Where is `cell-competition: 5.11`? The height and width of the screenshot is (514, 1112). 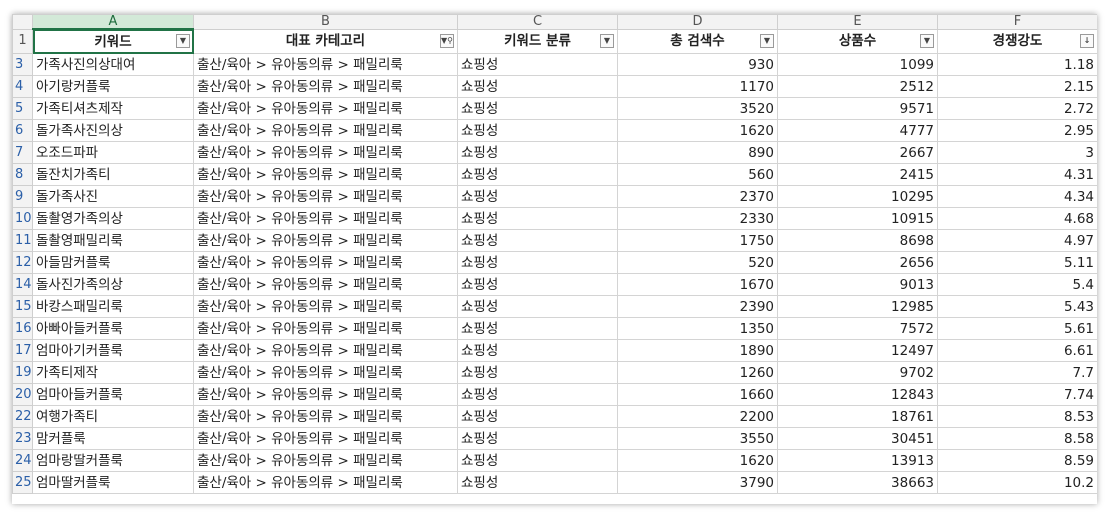 cell-competition: 5.11 is located at coordinates (1017, 262).